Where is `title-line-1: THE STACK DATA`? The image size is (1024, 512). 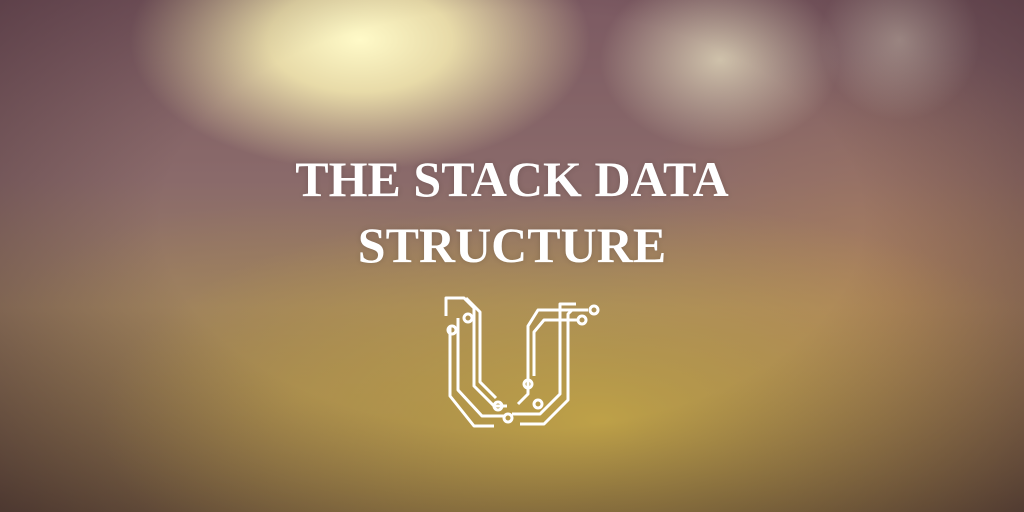 title-line-1: THE STACK DATA is located at coordinates (512, 179).